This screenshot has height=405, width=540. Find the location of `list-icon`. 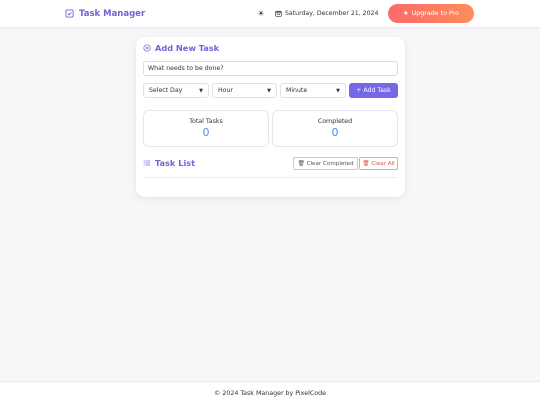

list-icon is located at coordinates (147, 163).